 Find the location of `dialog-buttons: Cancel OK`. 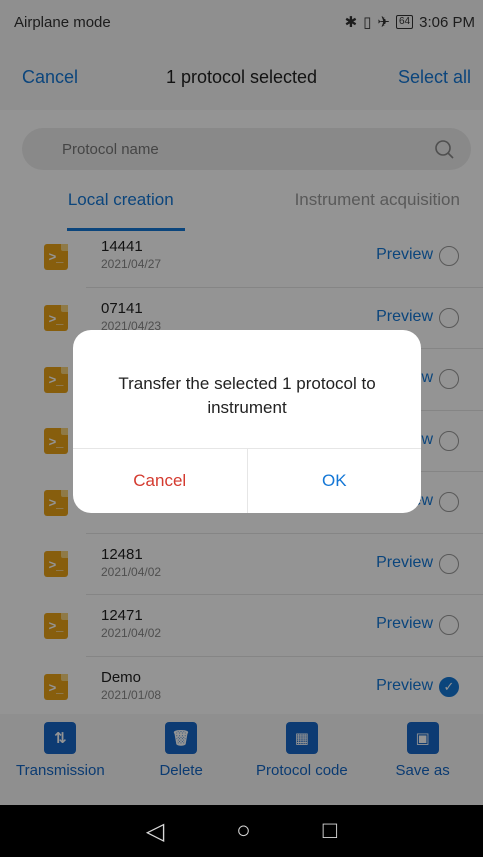

dialog-buttons: Cancel OK is located at coordinates (247, 480).